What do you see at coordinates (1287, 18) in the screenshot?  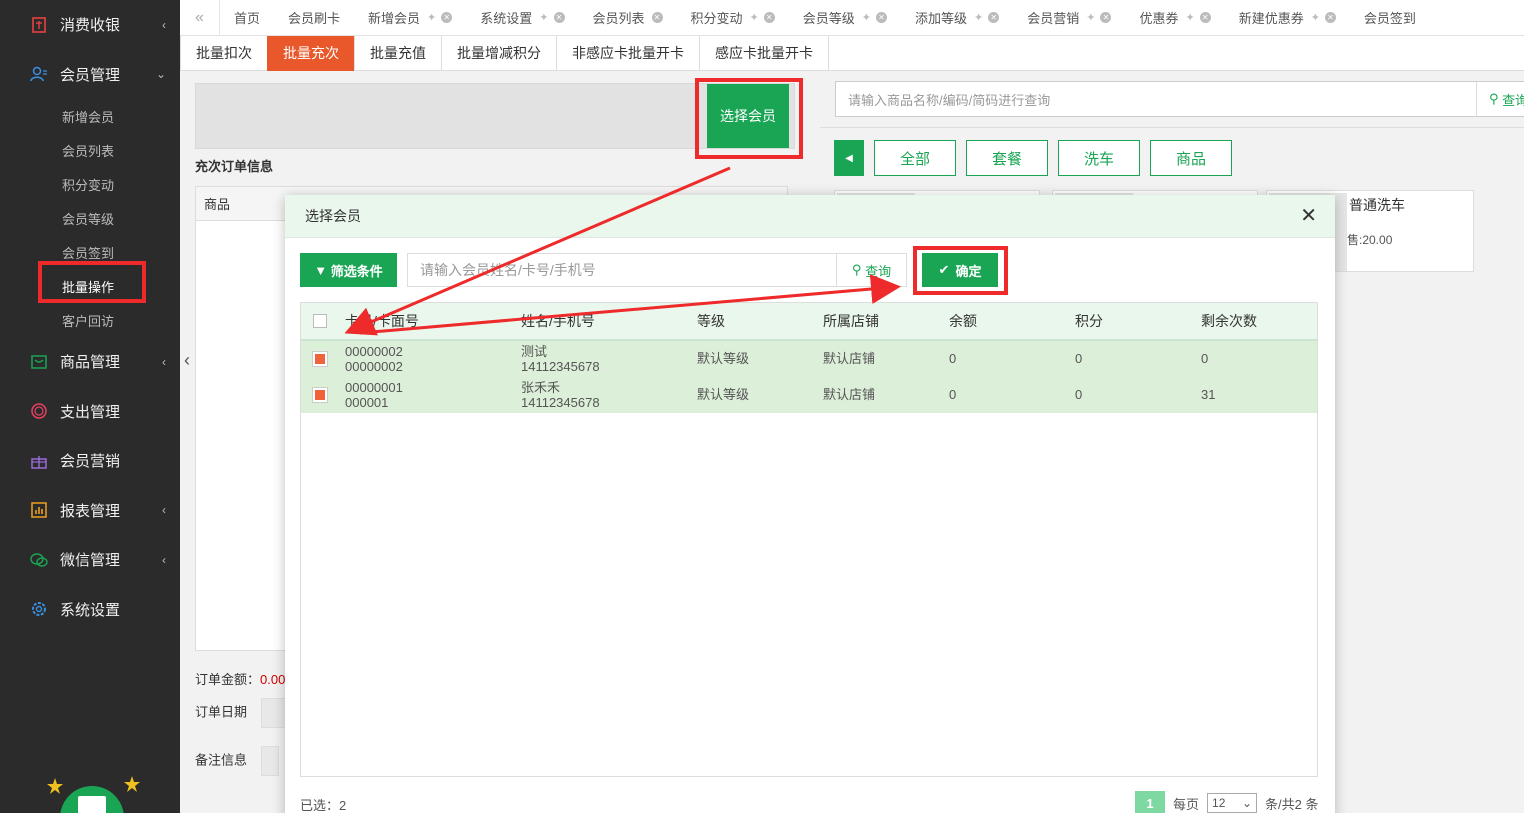 I see `tab-new-coupon: 新建优惠券 ✦ ✕` at bounding box center [1287, 18].